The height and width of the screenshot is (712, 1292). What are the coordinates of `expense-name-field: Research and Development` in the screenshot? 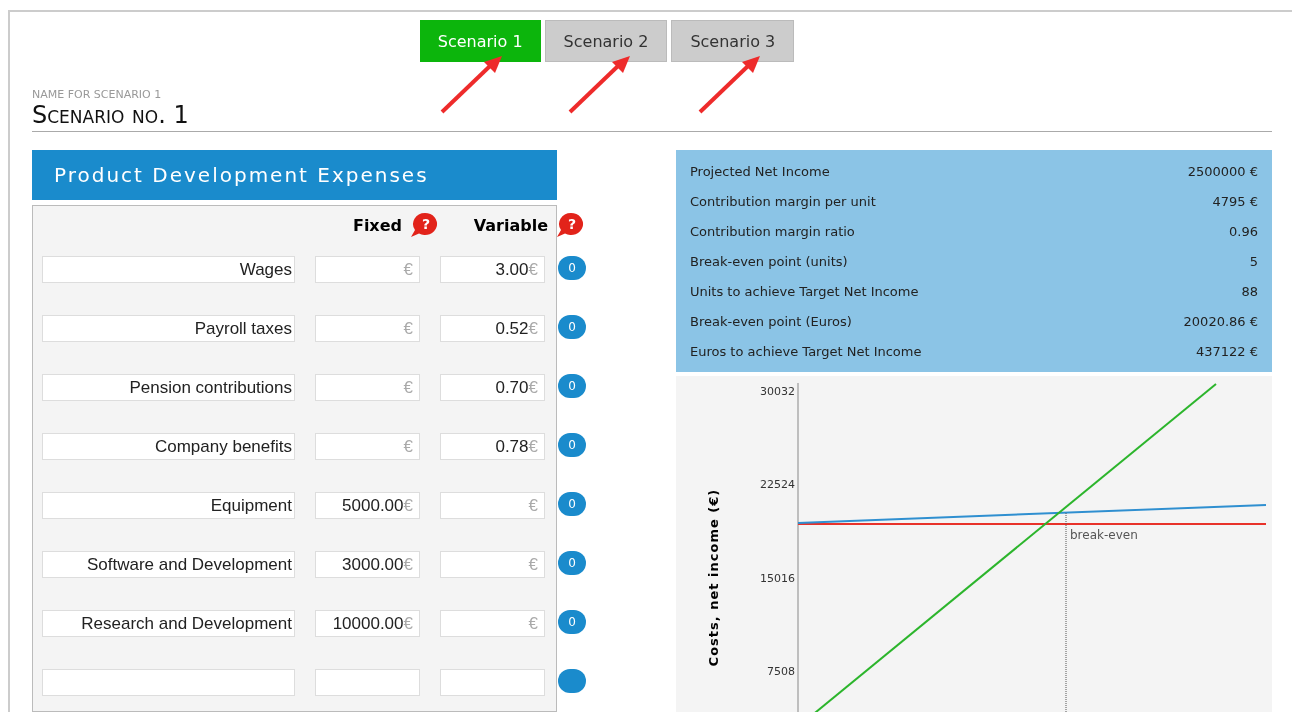 It's located at (168, 623).